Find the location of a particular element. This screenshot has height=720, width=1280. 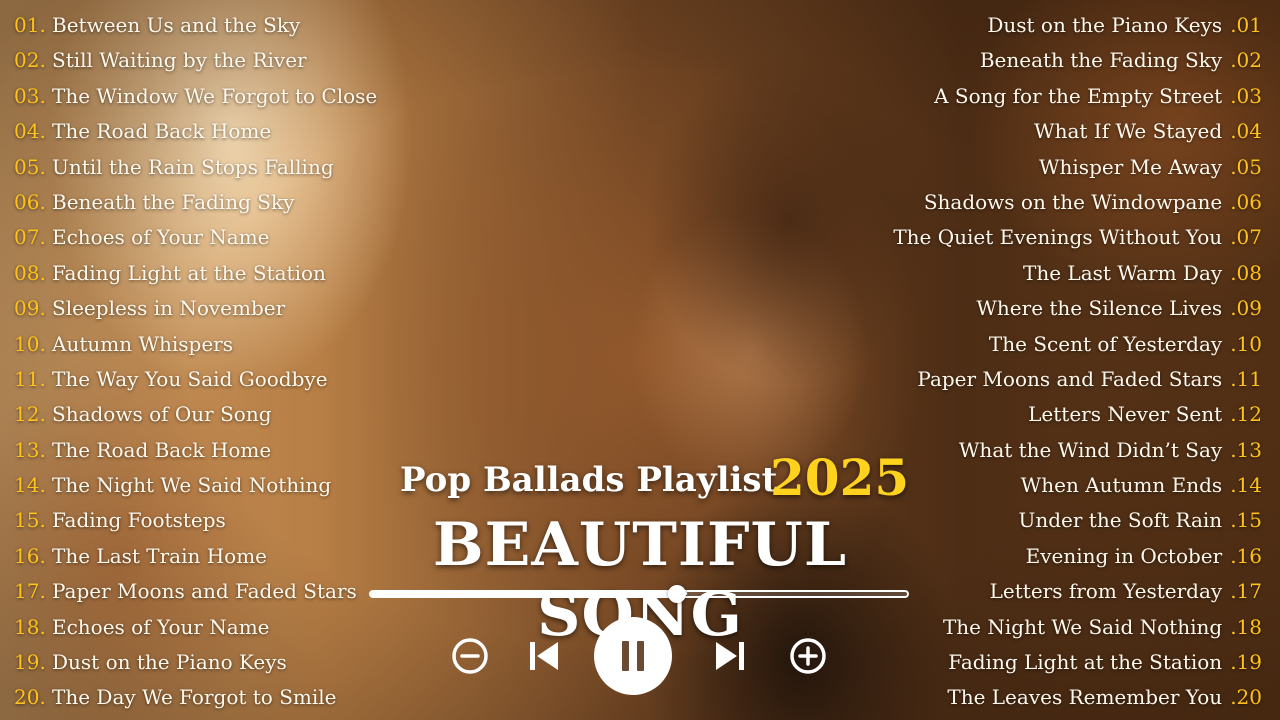

track-number: .09 is located at coordinates (1246, 308).